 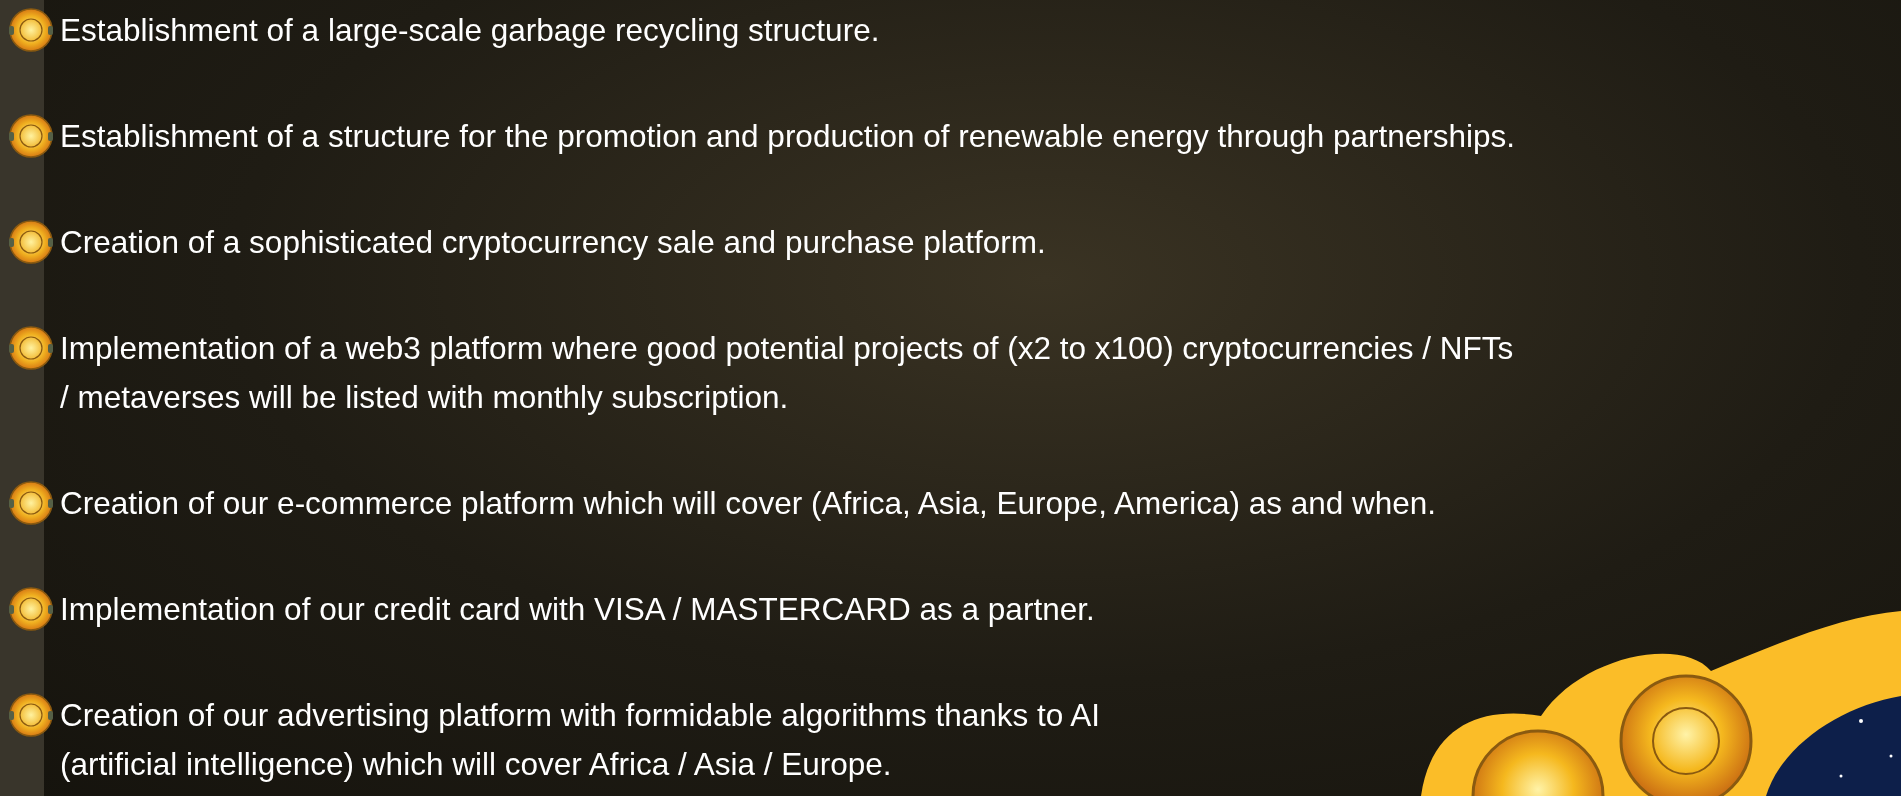 What do you see at coordinates (788, 136) in the screenshot?
I see `list-item-text: Establishment of a structure for the promotion and production of renewable energy through partnerships.` at bounding box center [788, 136].